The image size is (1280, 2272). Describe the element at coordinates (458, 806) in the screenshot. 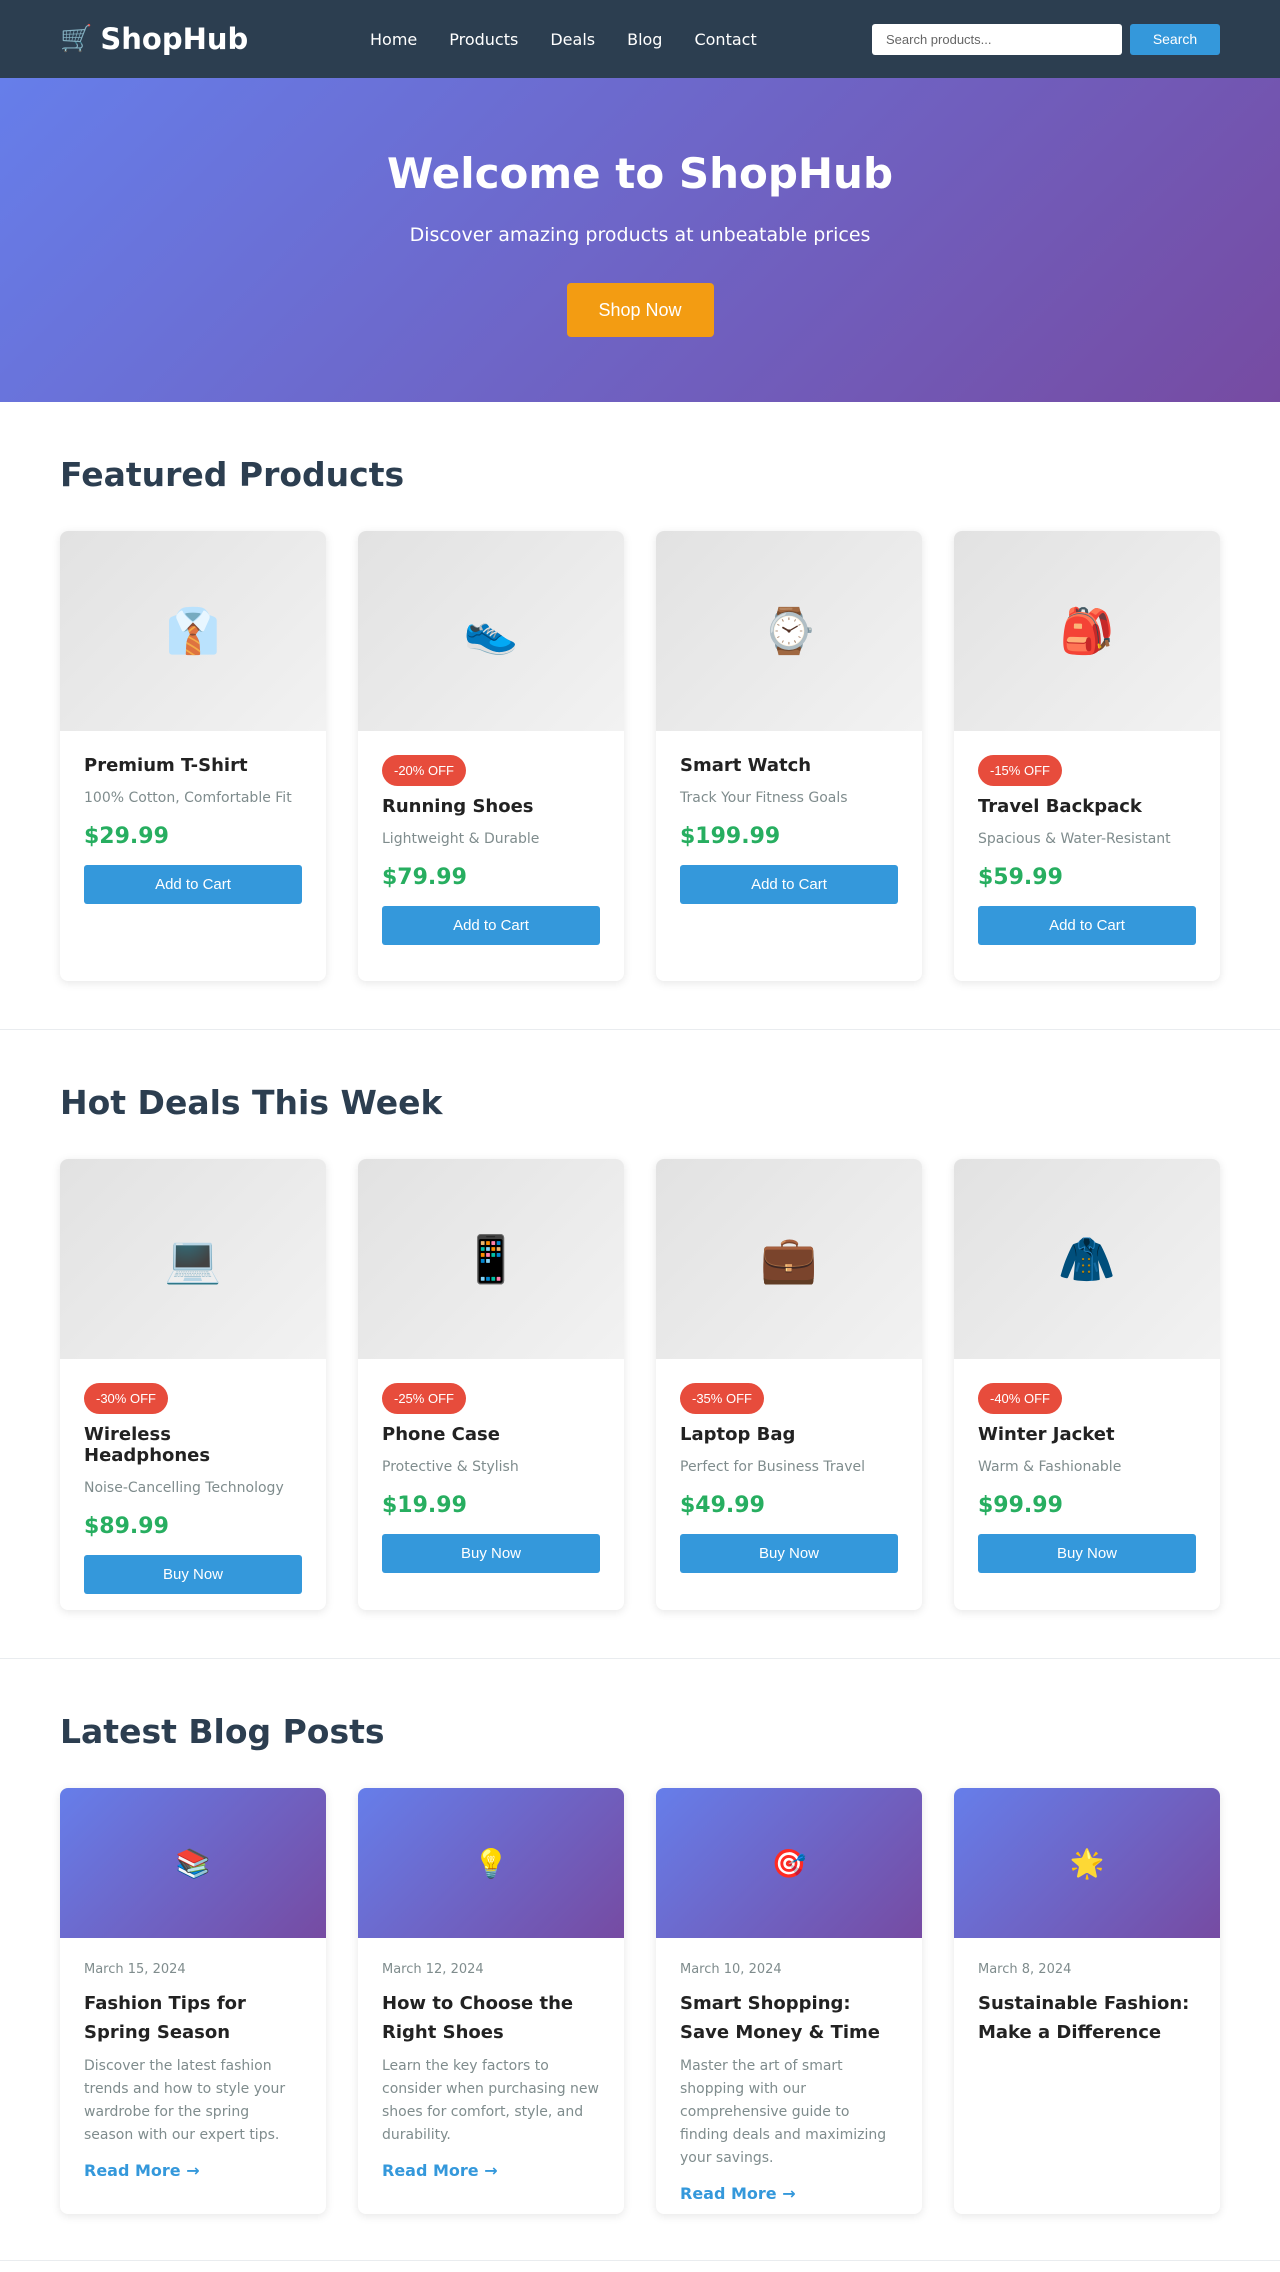

I see `product-name: Running Shoes` at that location.